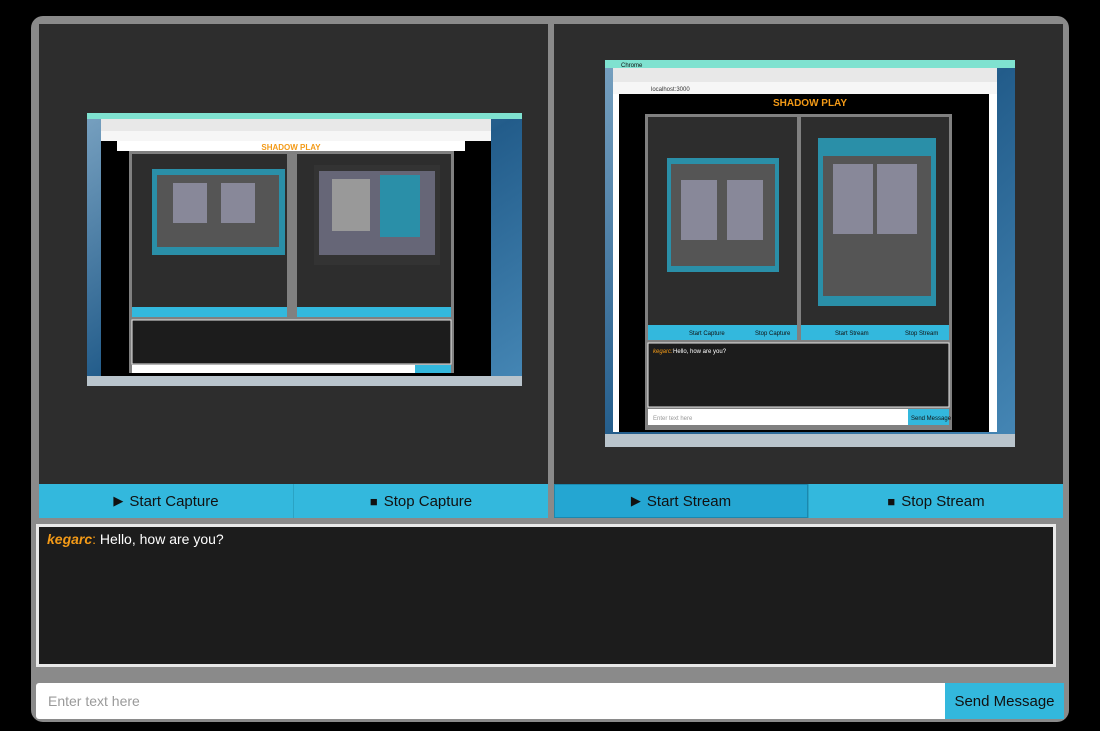  Describe the element at coordinates (1004, 701) in the screenshot. I see `send-message-button: Send Message` at that location.